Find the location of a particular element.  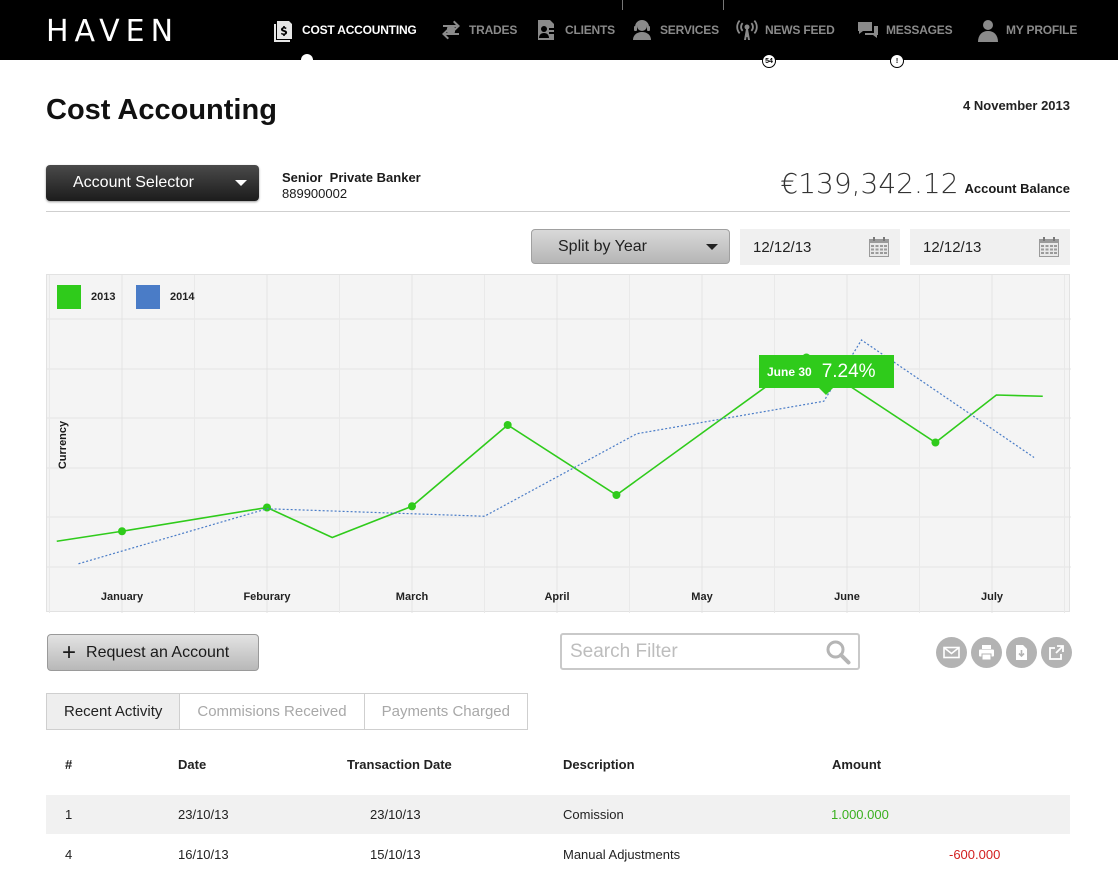

search-filter-input is located at coordinates (695, 652).